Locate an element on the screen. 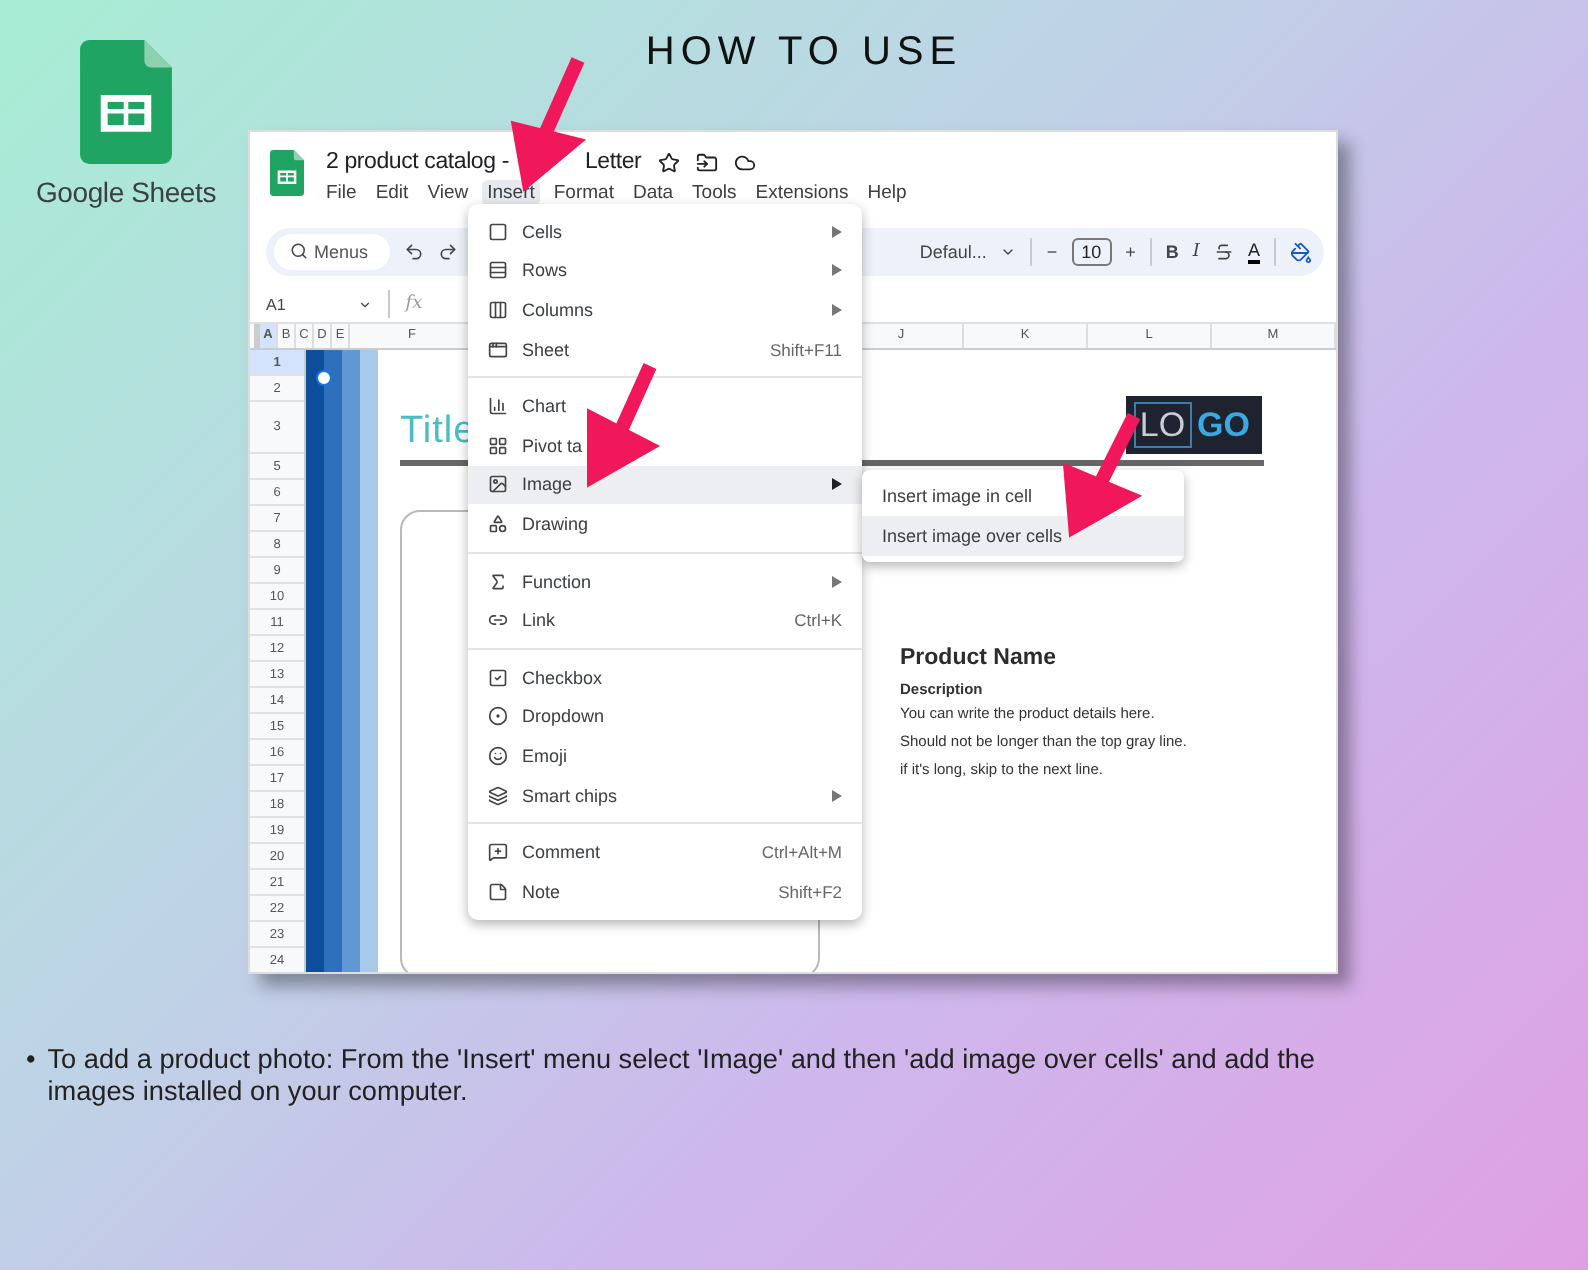 This screenshot has height=1270, width=1588. formula-label: fx is located at coordinates (414, 304).